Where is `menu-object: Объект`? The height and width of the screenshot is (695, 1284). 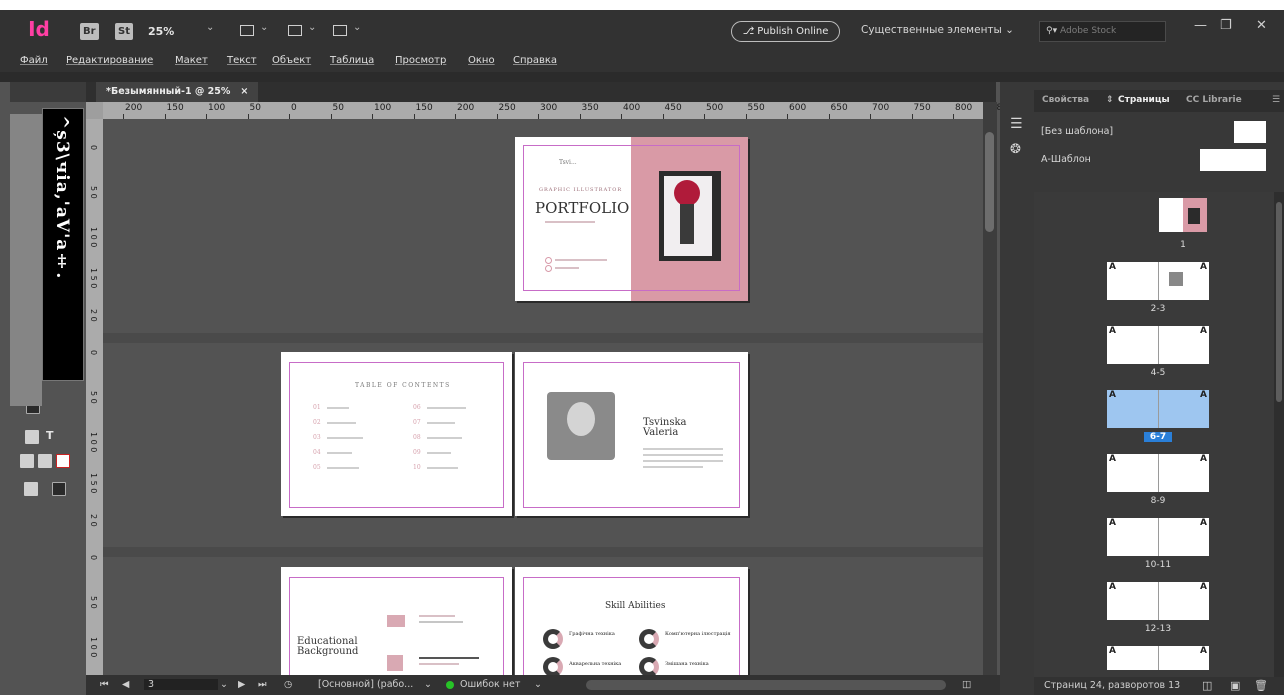
menu-object: Объект is located at coordinates (291, 60).